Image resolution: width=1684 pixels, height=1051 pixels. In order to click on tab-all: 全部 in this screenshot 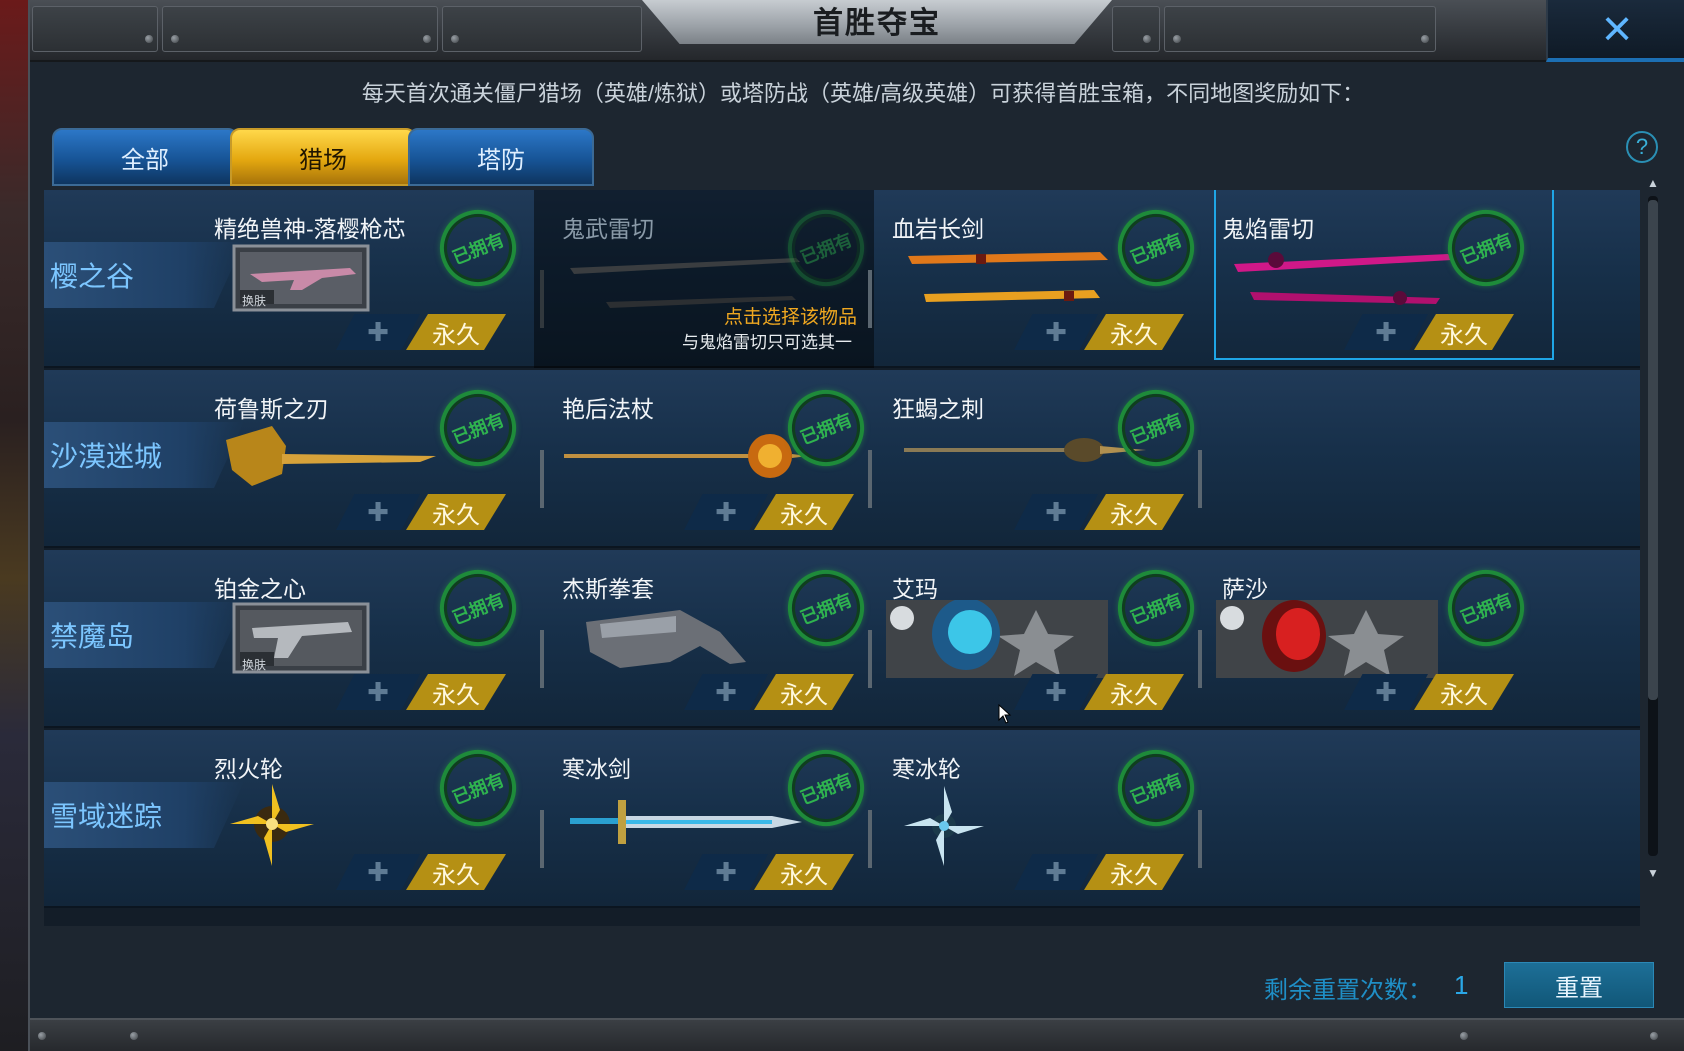, I will do `click(145, 157)`.